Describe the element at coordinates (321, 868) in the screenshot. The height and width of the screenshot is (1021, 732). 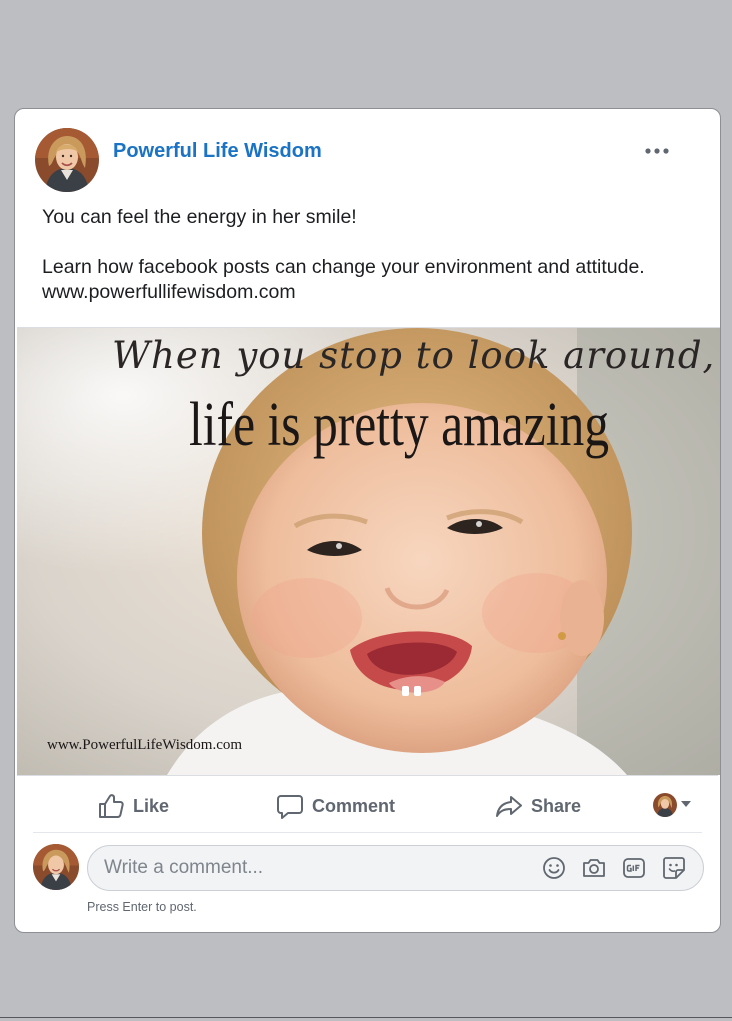
I see `comment-input` at that location.